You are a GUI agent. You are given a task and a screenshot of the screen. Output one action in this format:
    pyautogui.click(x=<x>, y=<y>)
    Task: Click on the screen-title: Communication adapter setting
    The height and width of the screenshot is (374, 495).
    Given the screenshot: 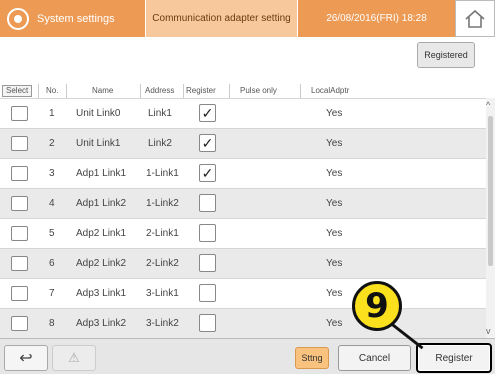 What is the action you would take?
    pyautogui.click(x=221, y=18)
    